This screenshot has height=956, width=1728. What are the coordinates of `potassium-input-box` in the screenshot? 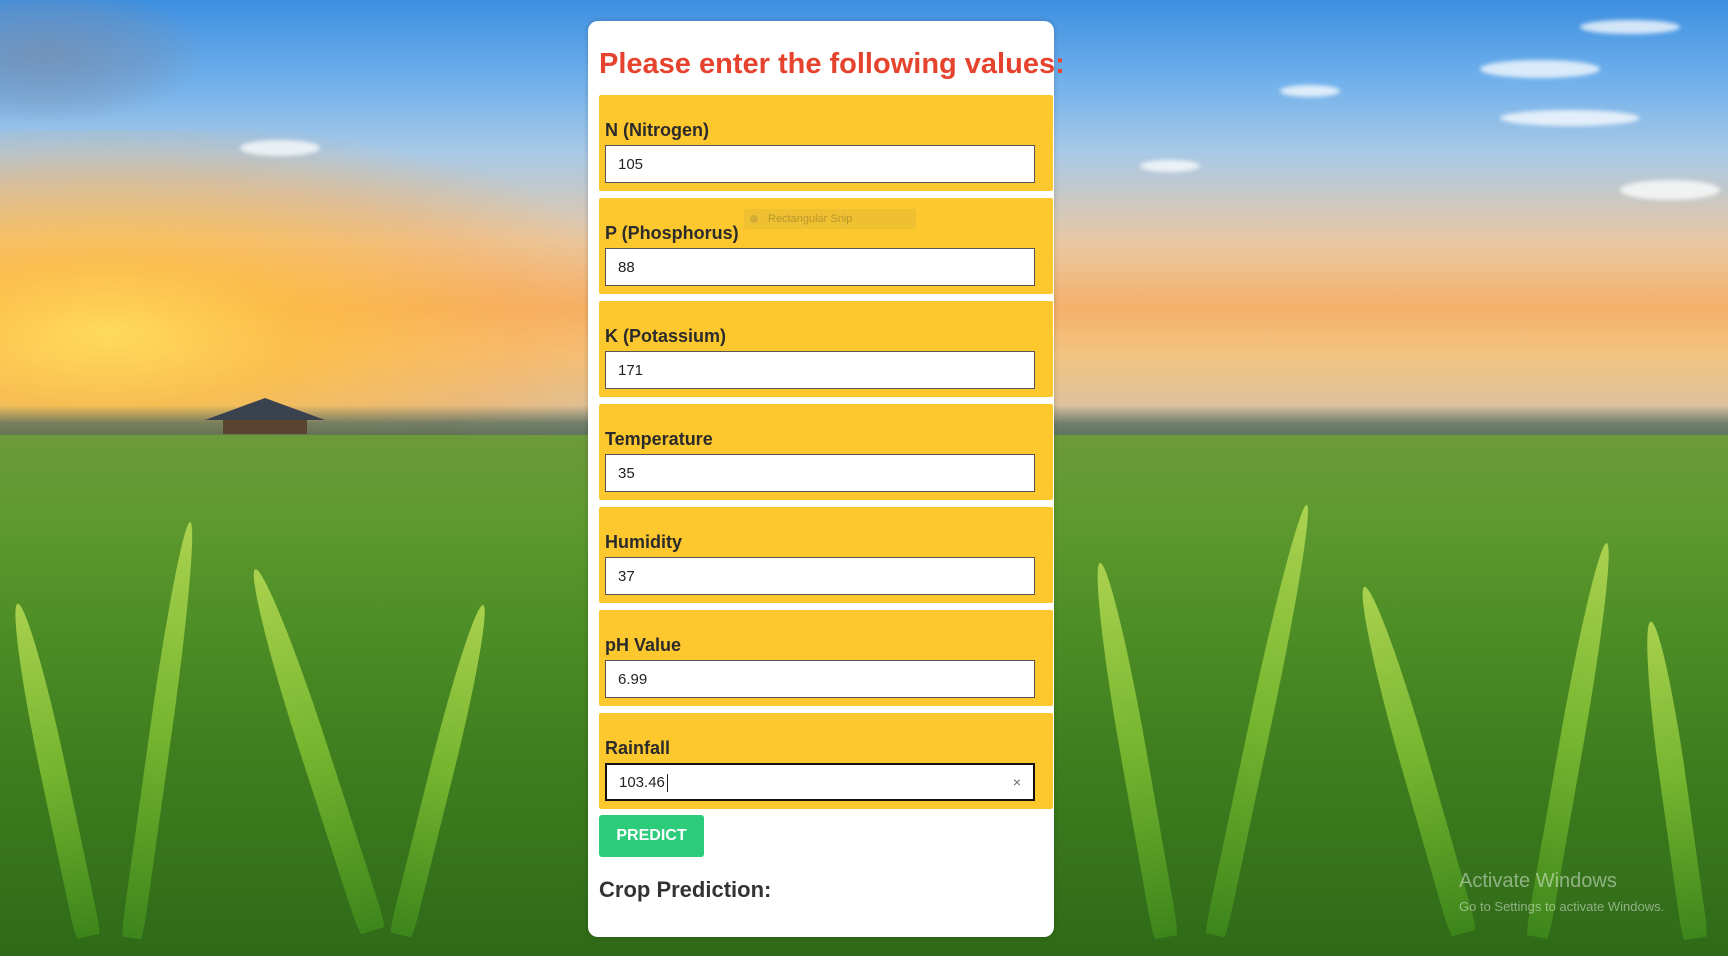 It's located at (820, 370).